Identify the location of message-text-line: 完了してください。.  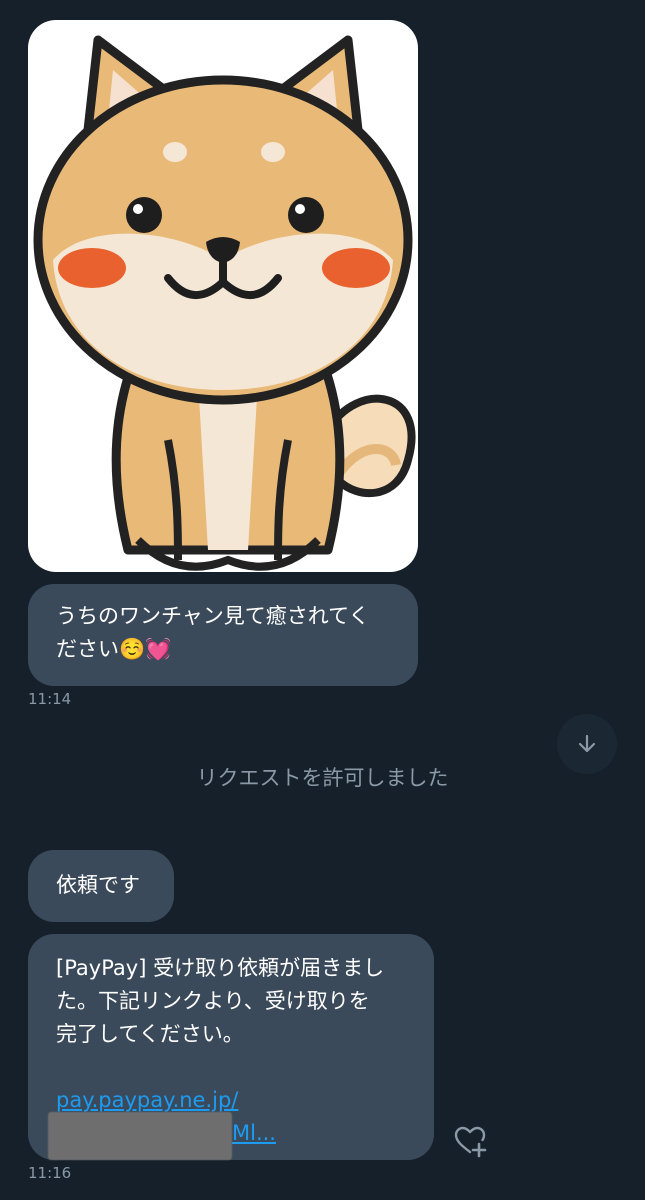
(150, 1034).